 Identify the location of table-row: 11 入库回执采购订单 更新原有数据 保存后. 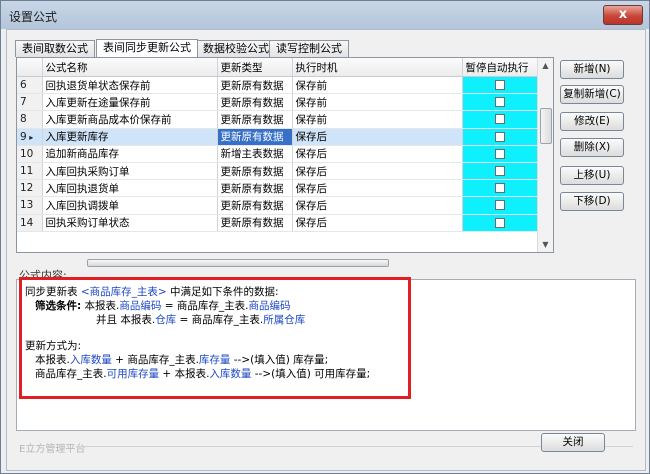
(277, 171).